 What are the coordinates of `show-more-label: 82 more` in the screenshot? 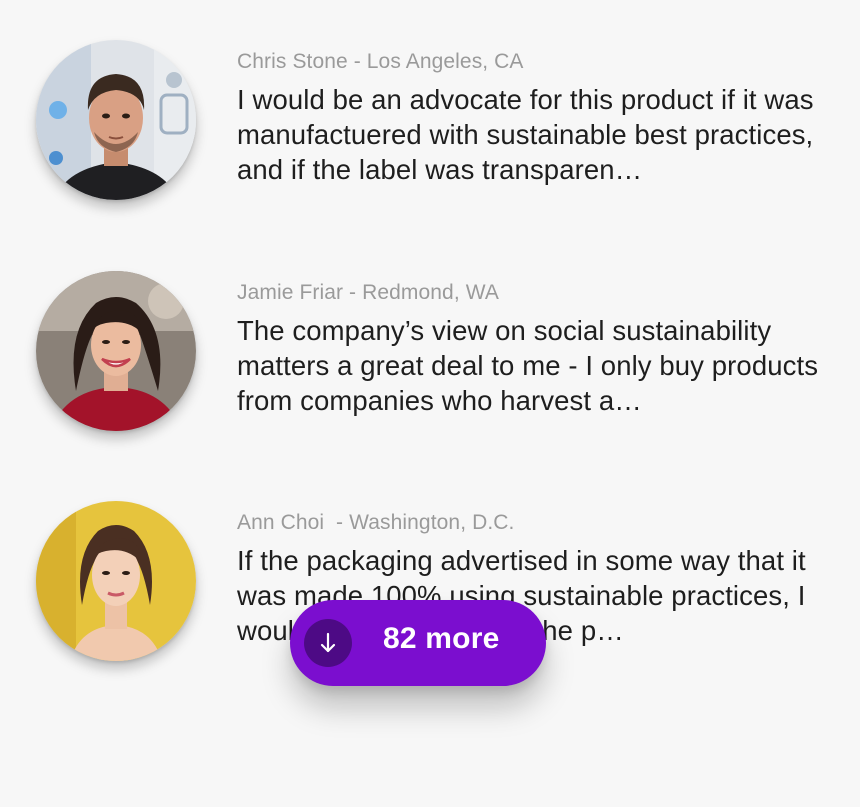 It's located at (441, 638).